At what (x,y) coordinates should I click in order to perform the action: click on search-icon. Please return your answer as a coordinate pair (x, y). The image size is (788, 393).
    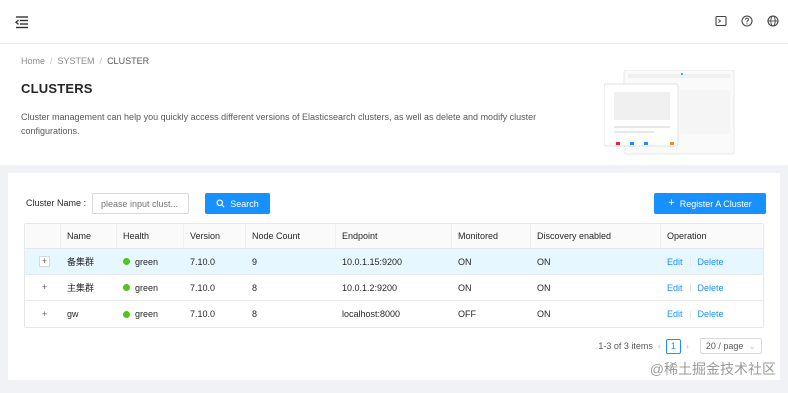
    Looking at the image, I should click on (220, 203).